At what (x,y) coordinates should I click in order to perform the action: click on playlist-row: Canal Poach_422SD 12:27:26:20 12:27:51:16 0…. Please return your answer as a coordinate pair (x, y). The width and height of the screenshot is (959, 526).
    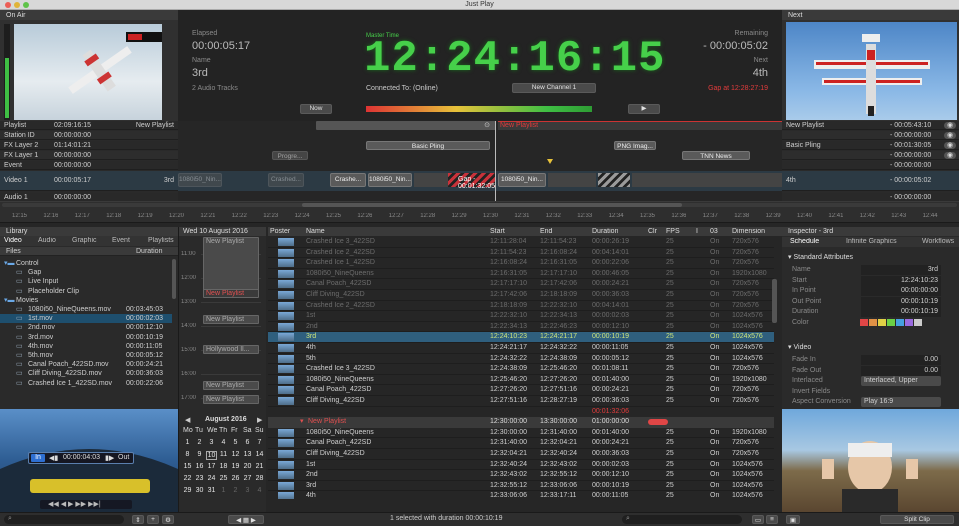
    Looking at the image, I should click on (521, 390).